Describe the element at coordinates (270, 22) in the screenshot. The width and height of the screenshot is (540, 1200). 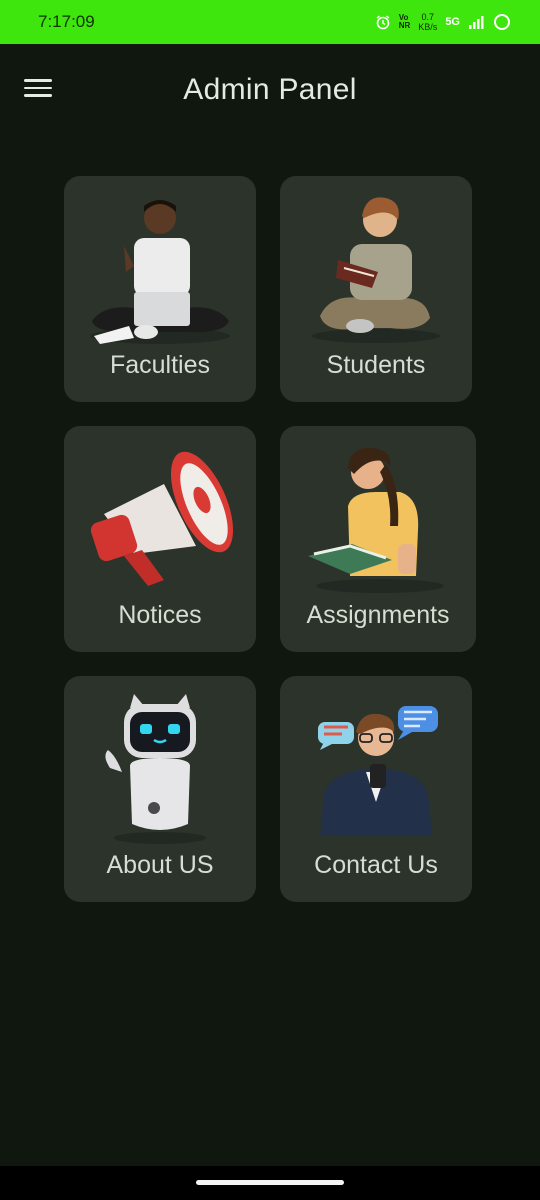
I see `status-bar: 7:17:09 Vo NR 0.7 KB/s 5G` at that location.